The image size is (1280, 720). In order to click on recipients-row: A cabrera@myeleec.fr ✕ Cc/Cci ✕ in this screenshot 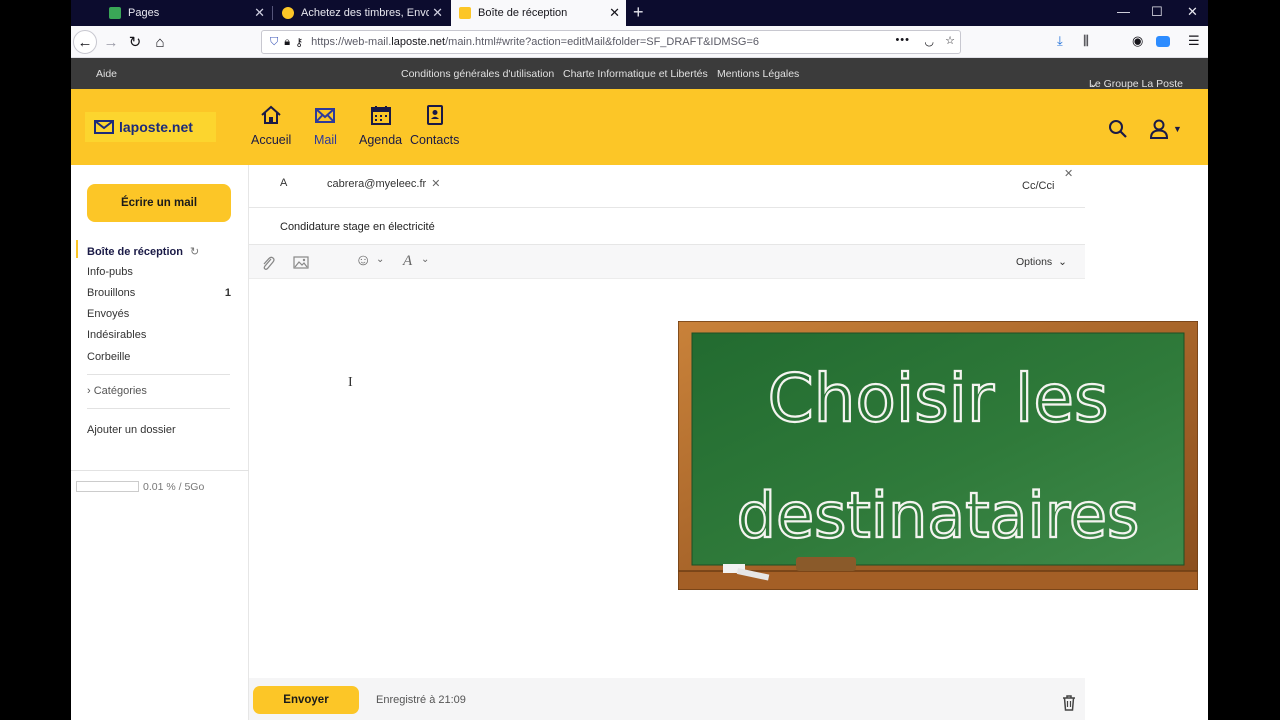, I will do `click(667, 186)`.